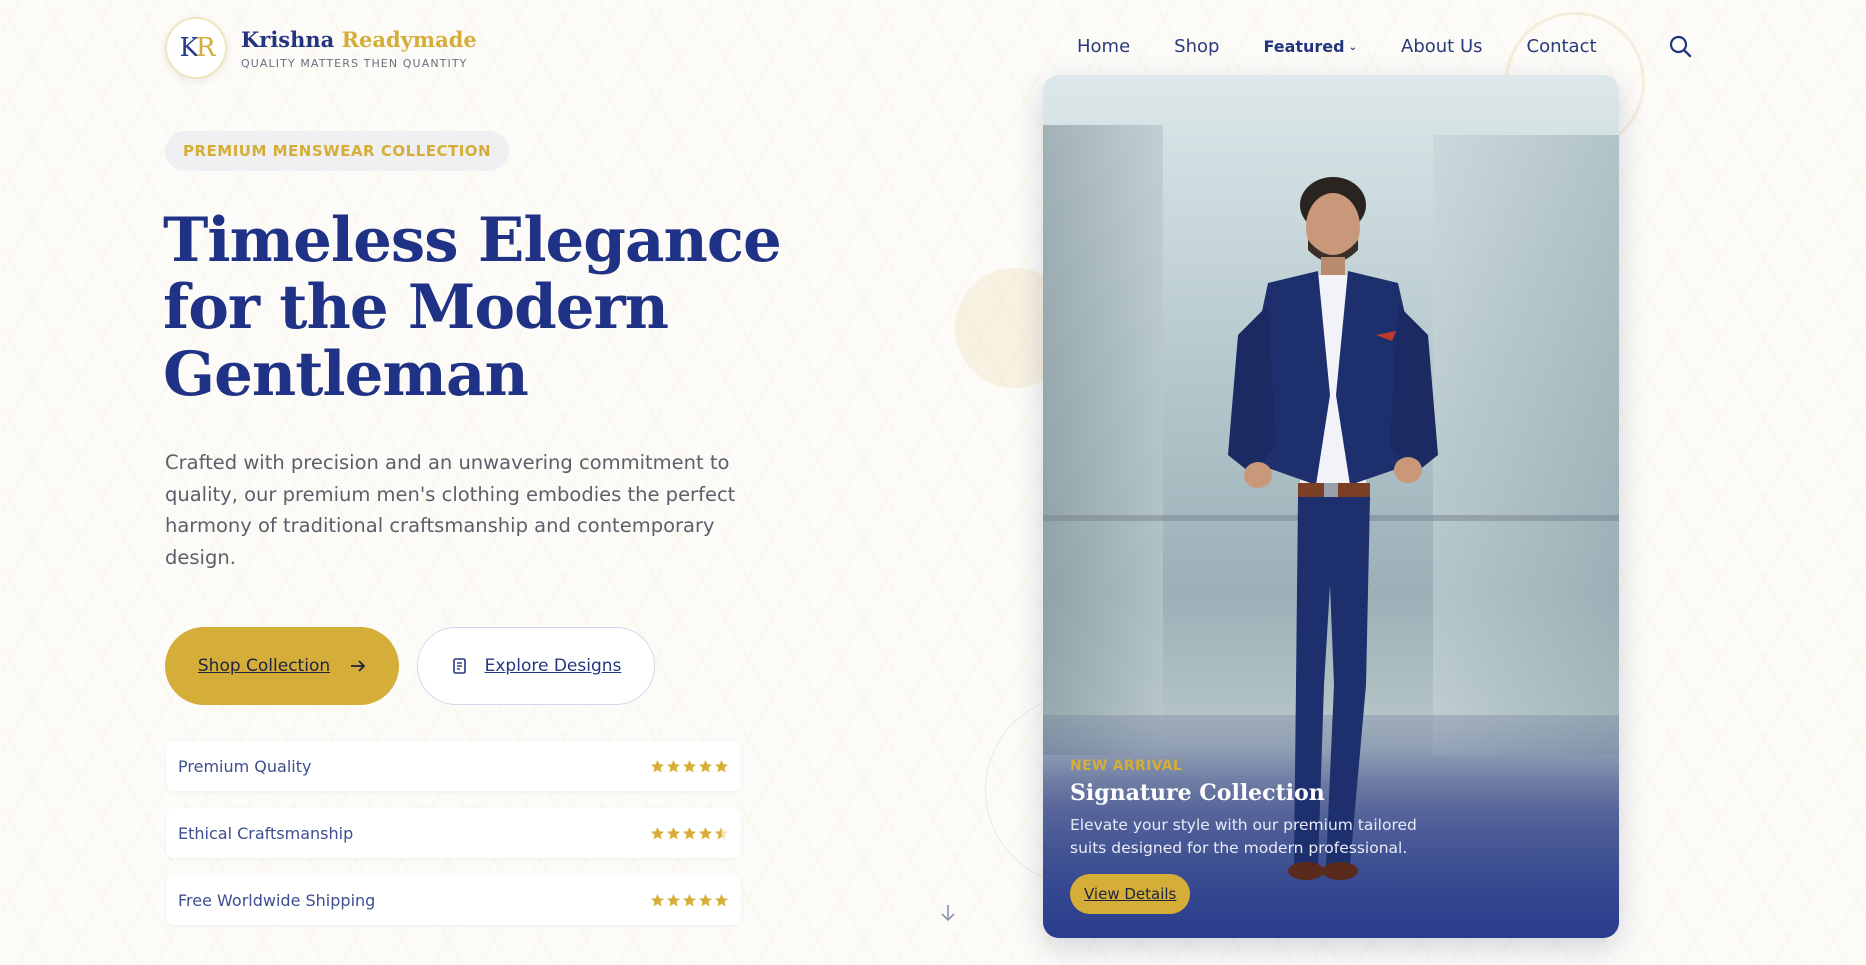 This screenshot has width=1866, height=965. Describe the element at coordinates (1197, 793) in the screenshot. I see `card-title: Signature Collection` at that location.